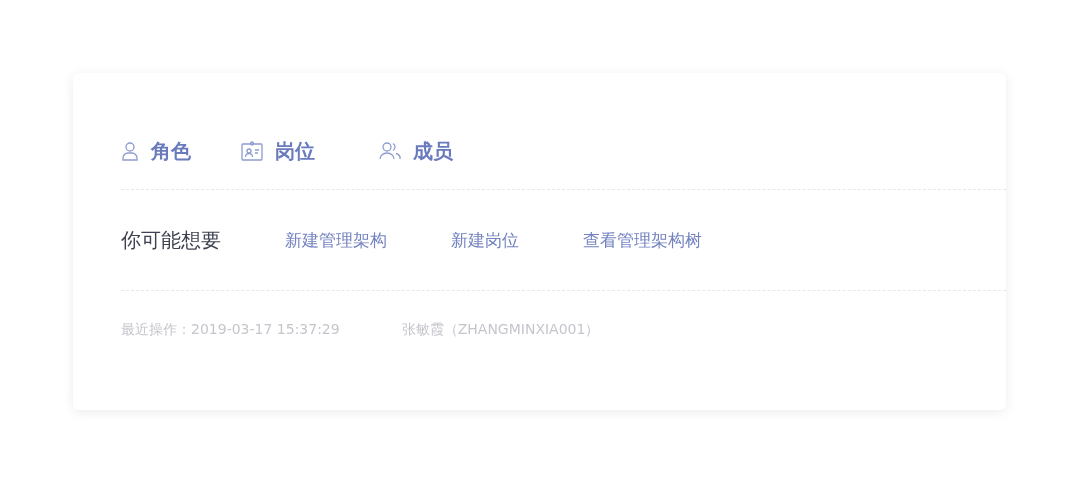 The width and height of the screenshot is (1080, 484). Describe the element at coordinates (390, 151) in the screenshot. I see `people-icon` at that location.